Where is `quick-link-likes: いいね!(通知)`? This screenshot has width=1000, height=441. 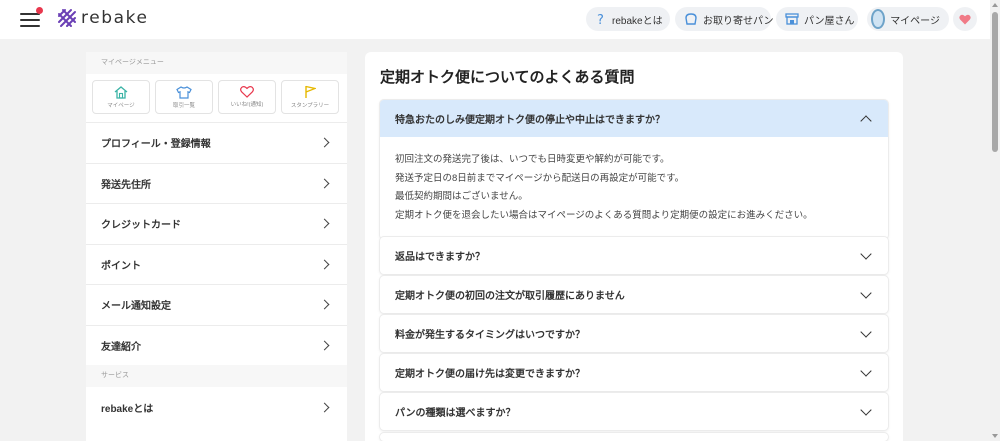
quick-link-likes: いいね!(通知) is located at coordinates (247, 97).